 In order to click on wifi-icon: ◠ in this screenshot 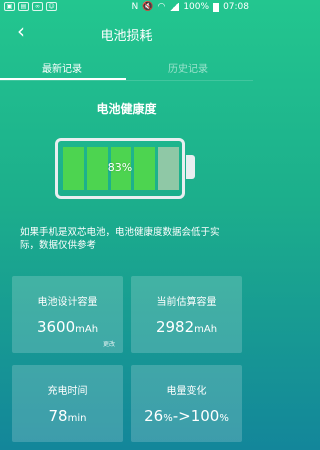, I will do `click(161, 7)`.